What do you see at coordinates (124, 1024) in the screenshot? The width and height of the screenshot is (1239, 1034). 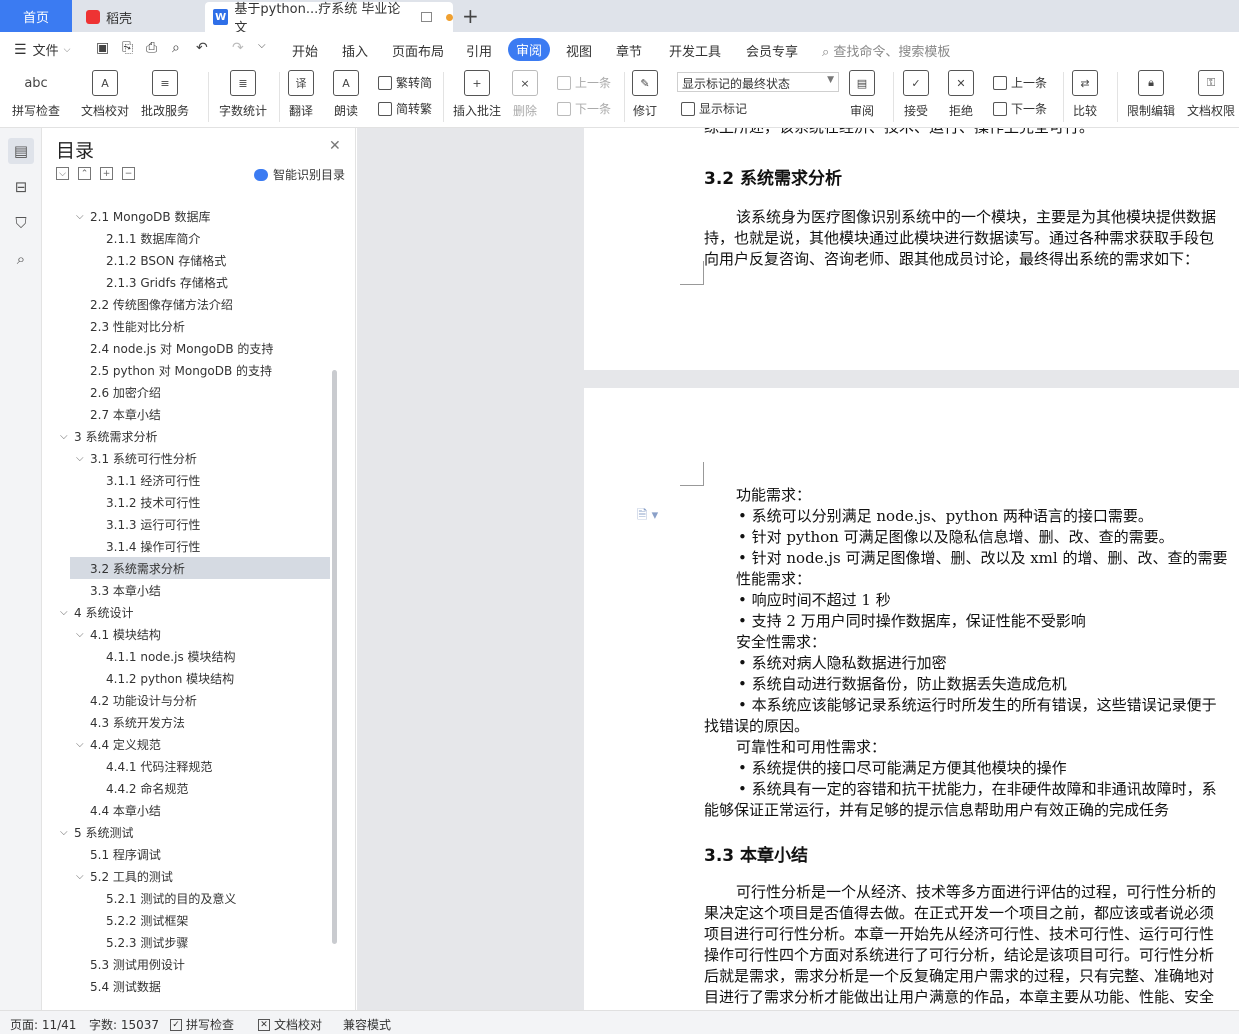 I see `word-count: 字数: 15037` at bounding box center [124, 1024].